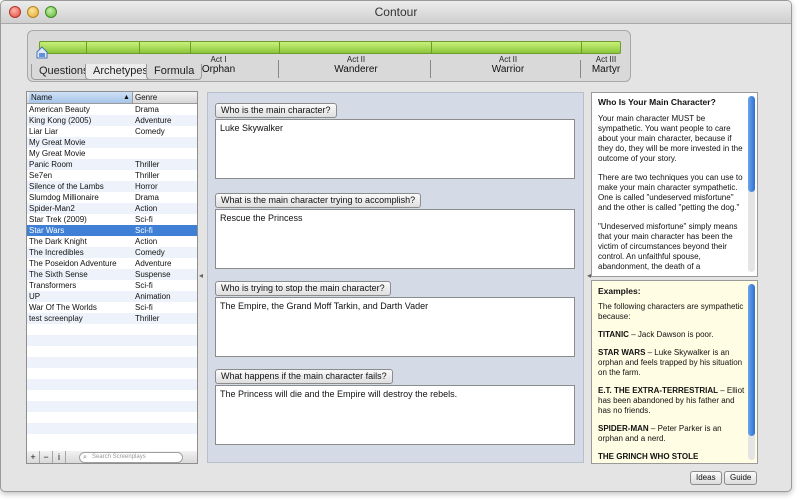  What do you see at coordinates (112, 175) in the screenshot?
I see `table-row: Se7en Thriller` at bounding box center [112, 175].